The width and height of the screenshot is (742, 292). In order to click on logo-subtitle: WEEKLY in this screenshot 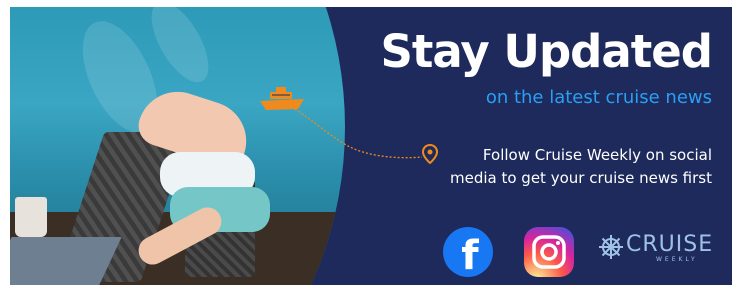, I will do `click(677, 259)`.